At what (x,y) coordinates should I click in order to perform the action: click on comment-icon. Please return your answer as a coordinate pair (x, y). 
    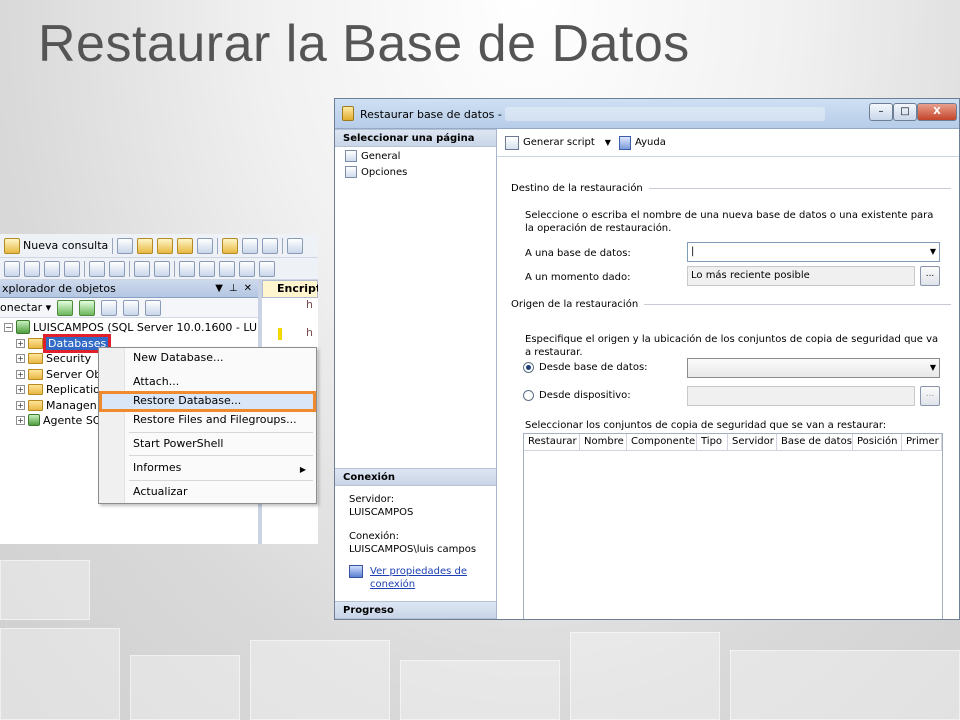
    Looking at the image, I should click on (142, 268).